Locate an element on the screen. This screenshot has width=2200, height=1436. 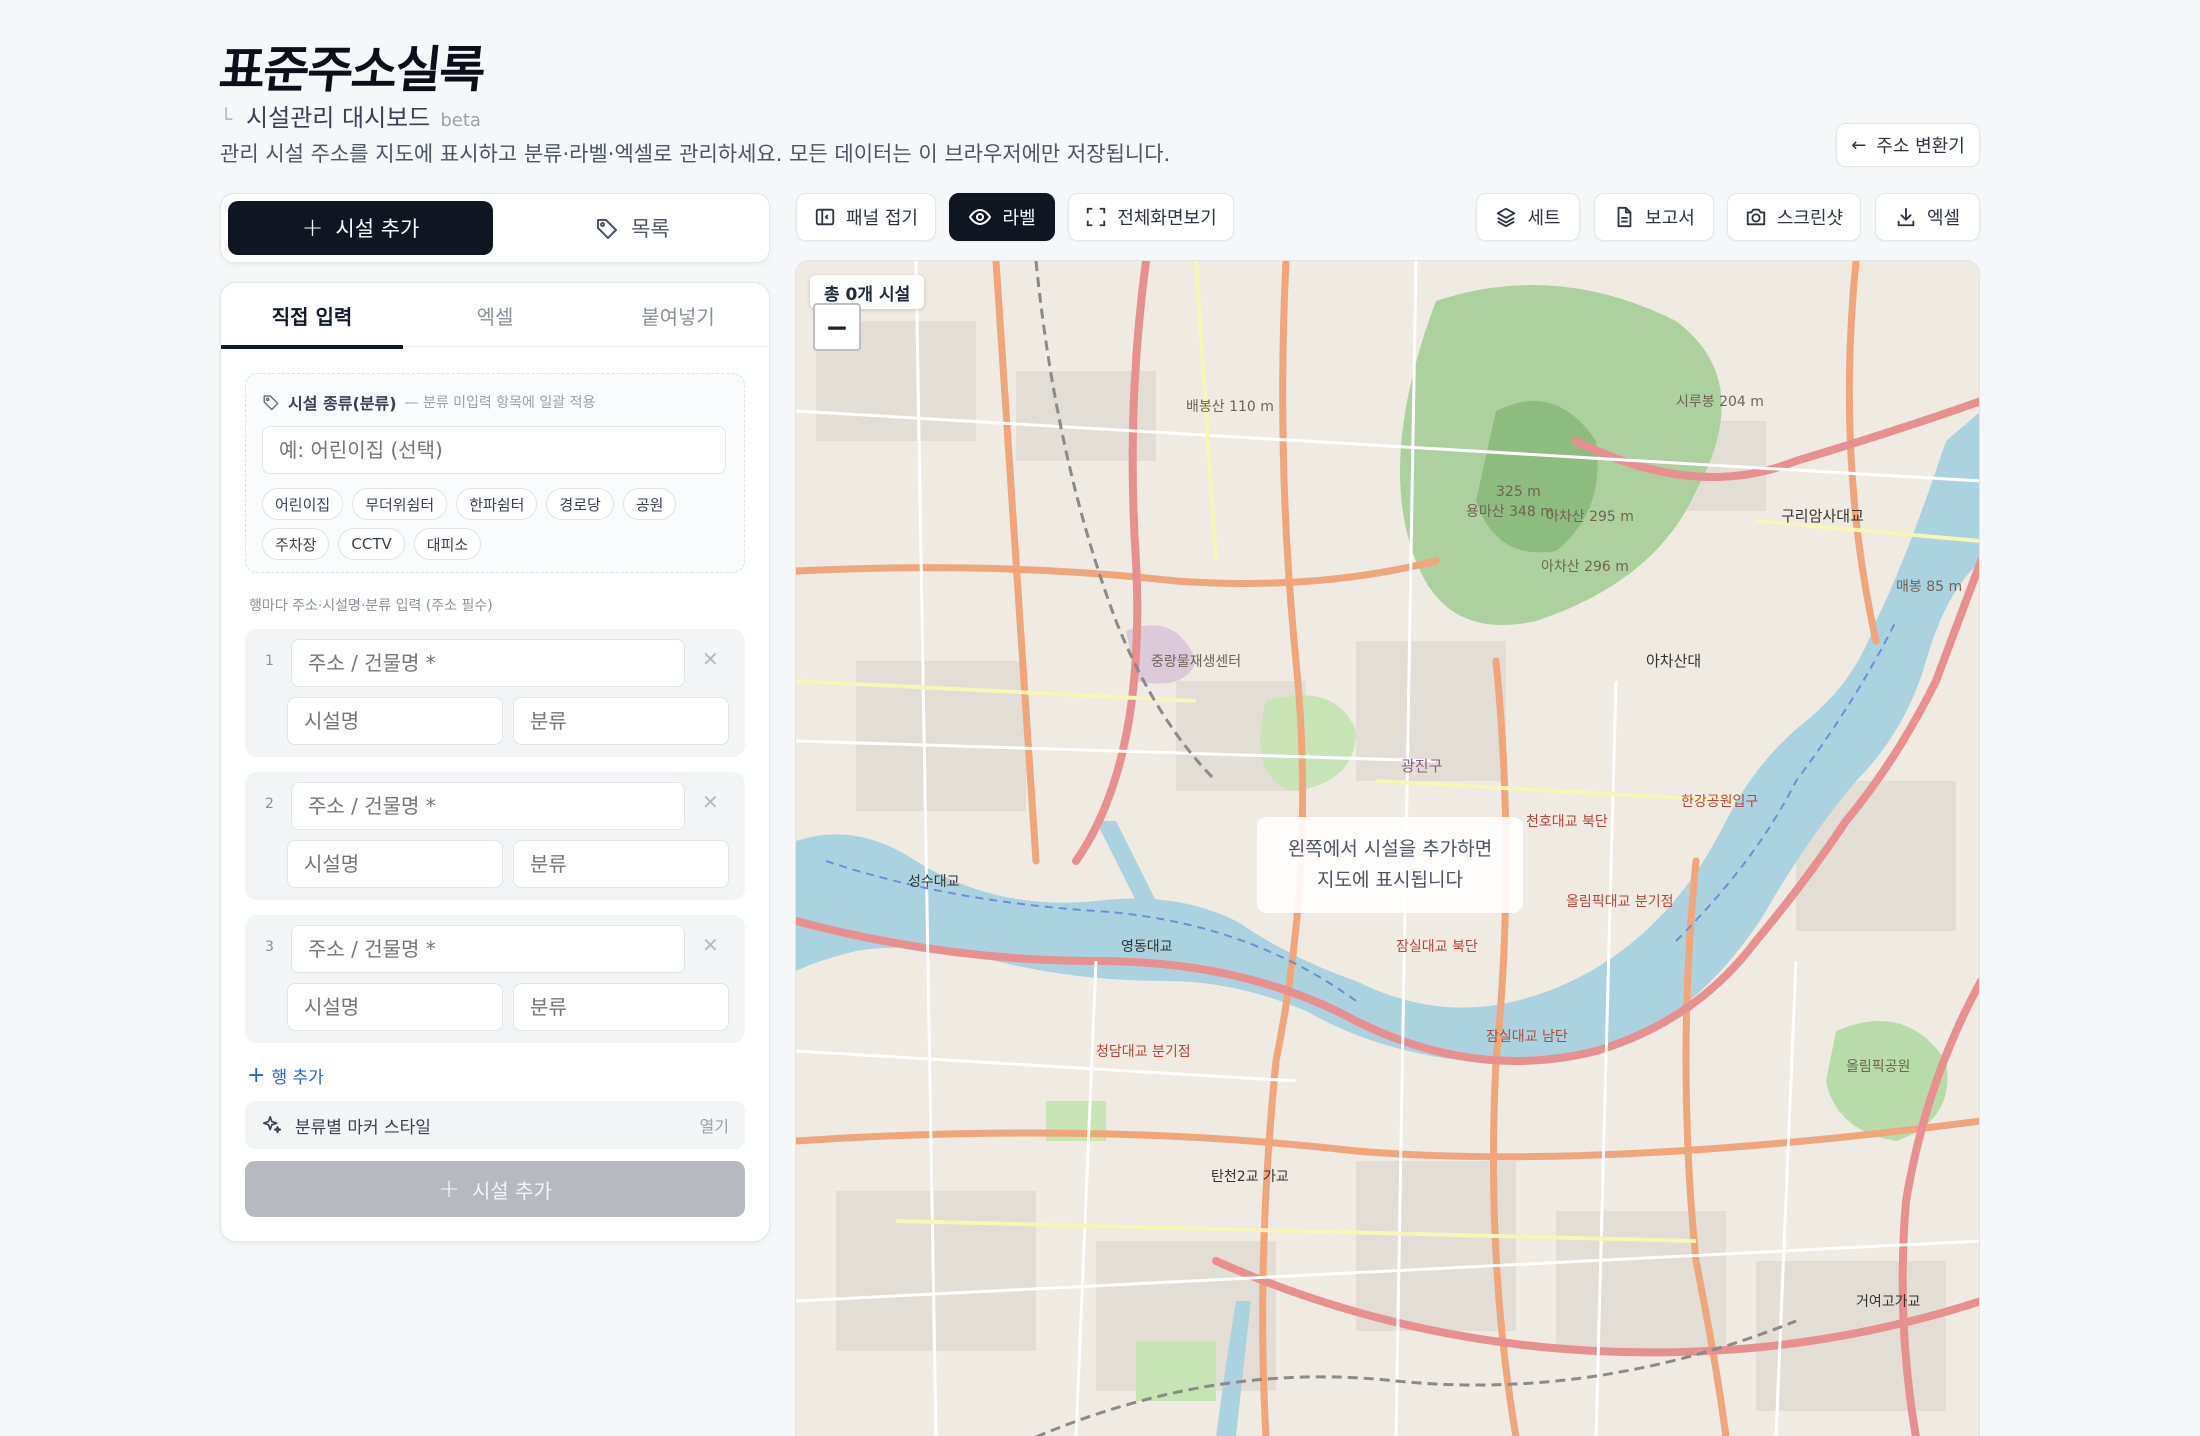
category-header: 시설 종류(분류) — 분류 미입력 항목에 일괄 적용 is located at coordinates (428, 402).